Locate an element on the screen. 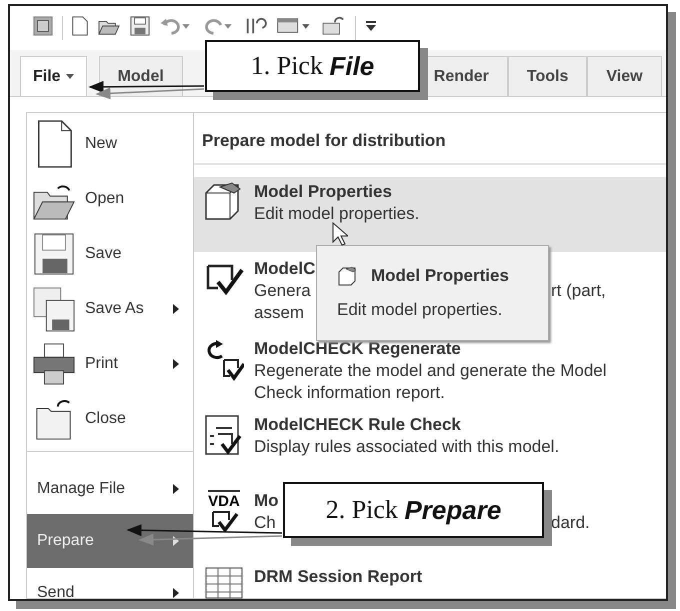  item-title: ModelCHECK Rule Check is located at coordinates (357, 425).